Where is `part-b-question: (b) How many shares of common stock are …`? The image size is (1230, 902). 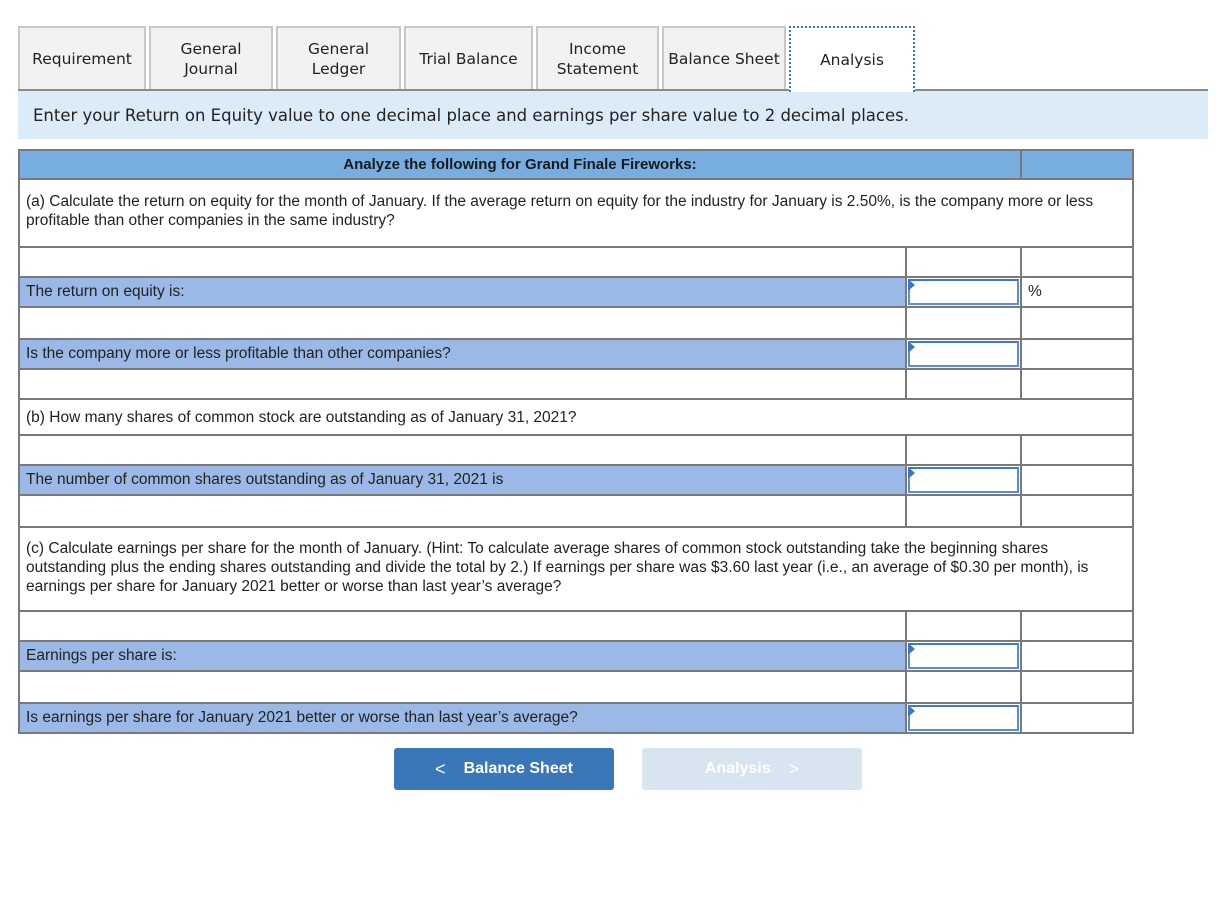 part-b-question: (b) How many shares of common stock are … is located at coordinates (576, 417).